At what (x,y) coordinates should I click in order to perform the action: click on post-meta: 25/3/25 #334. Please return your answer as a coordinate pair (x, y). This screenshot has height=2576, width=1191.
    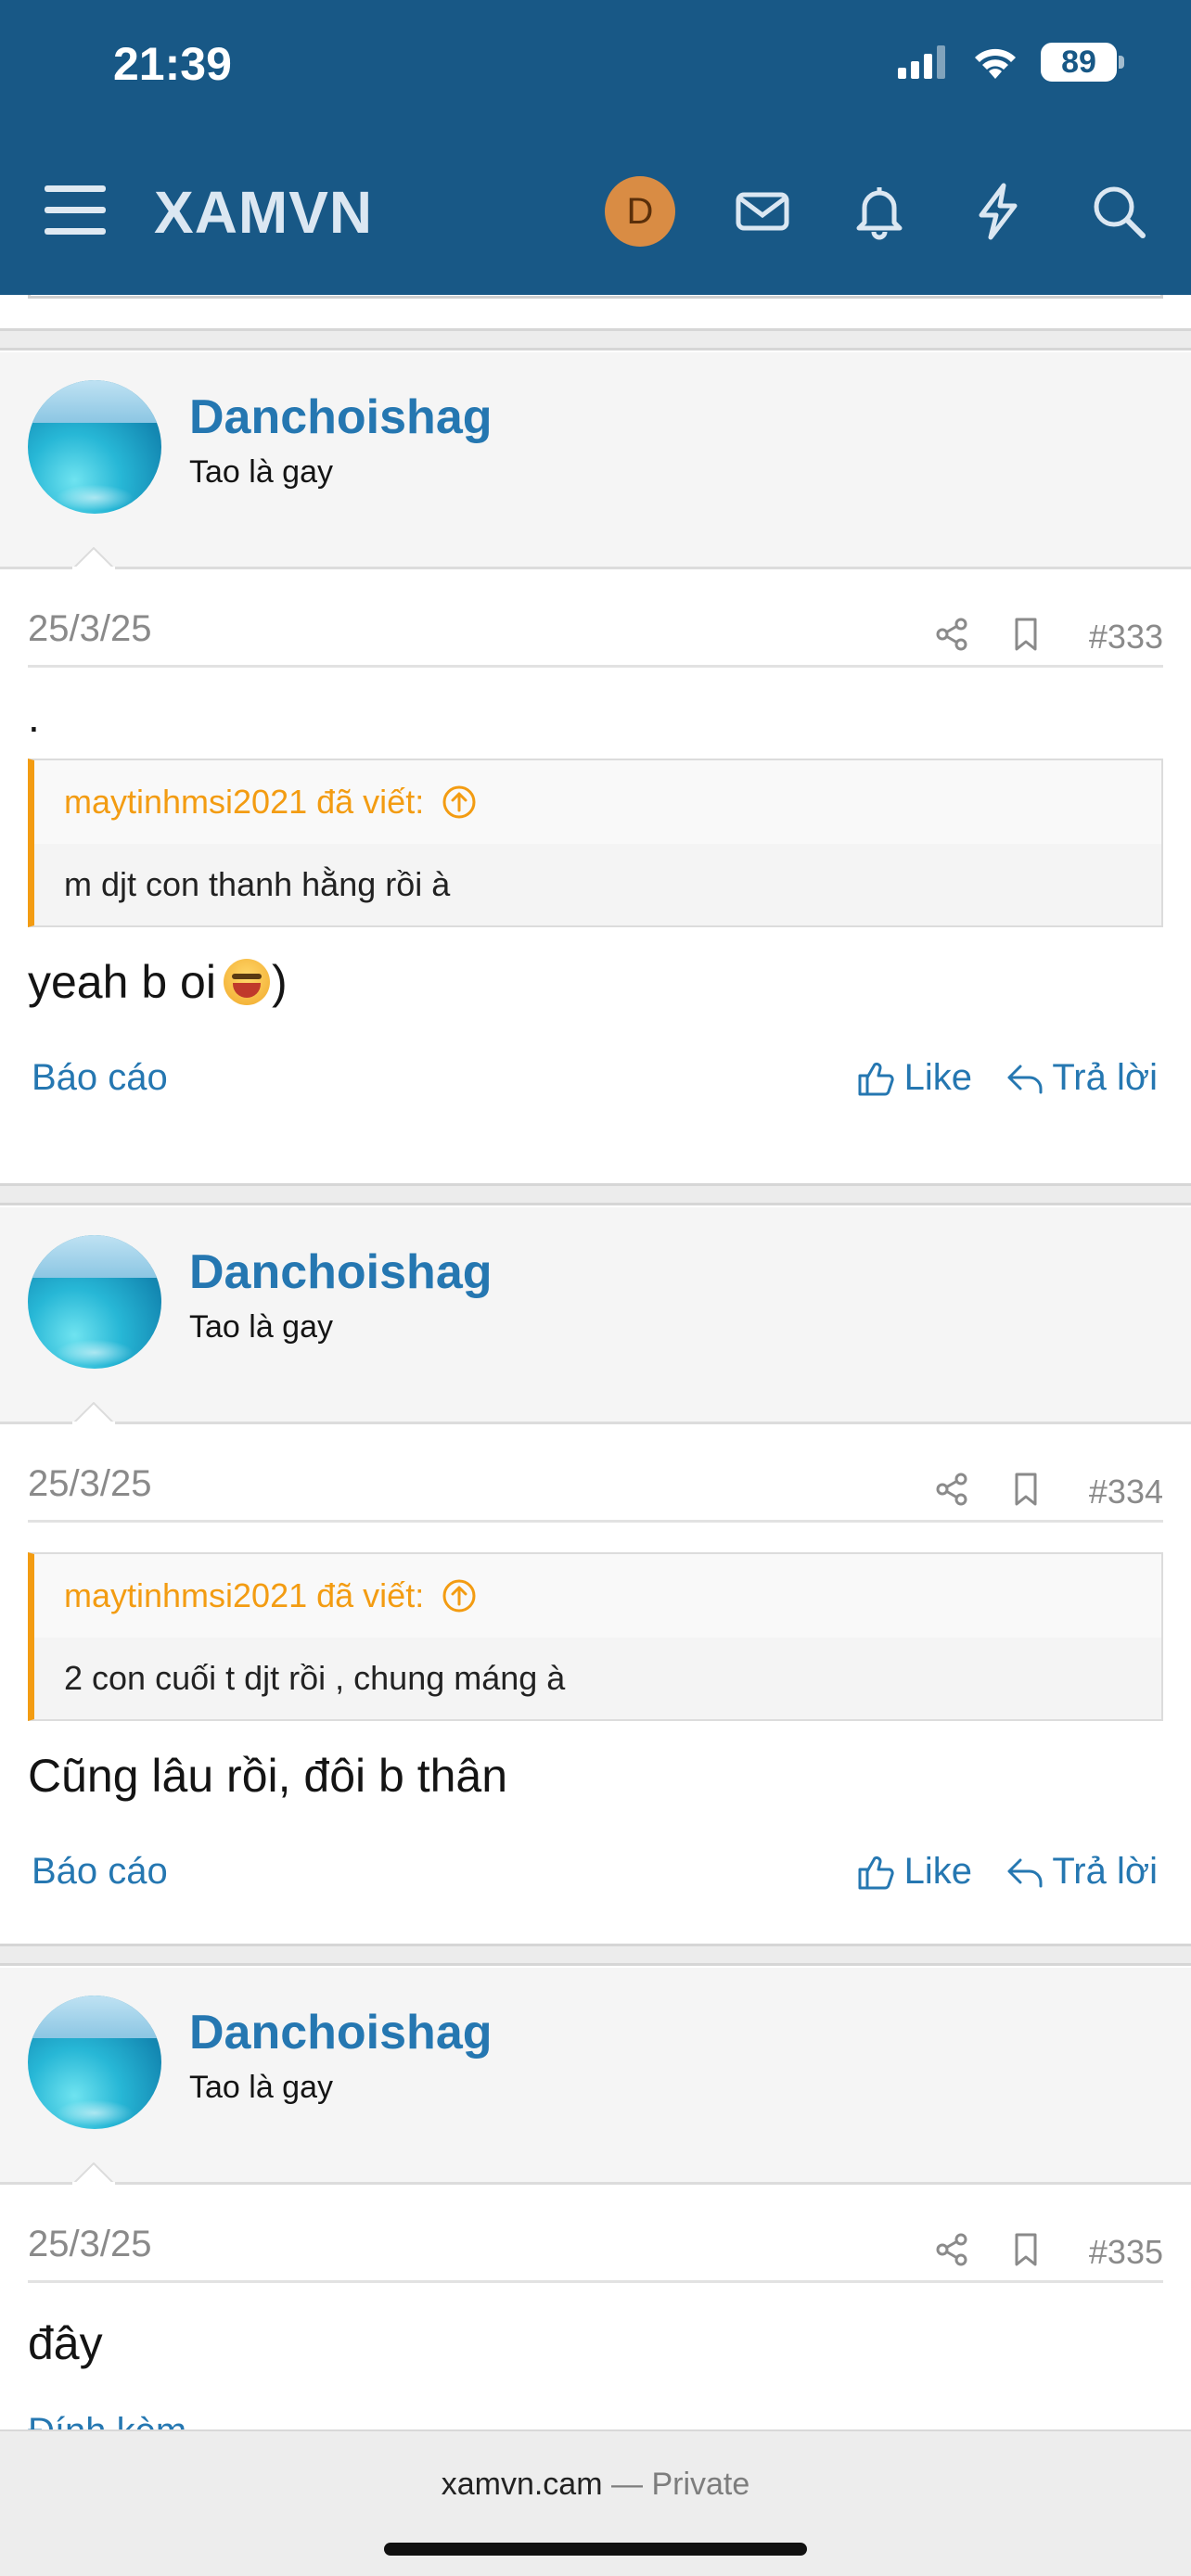
    Looking at the image, I should click on (595, 1473).